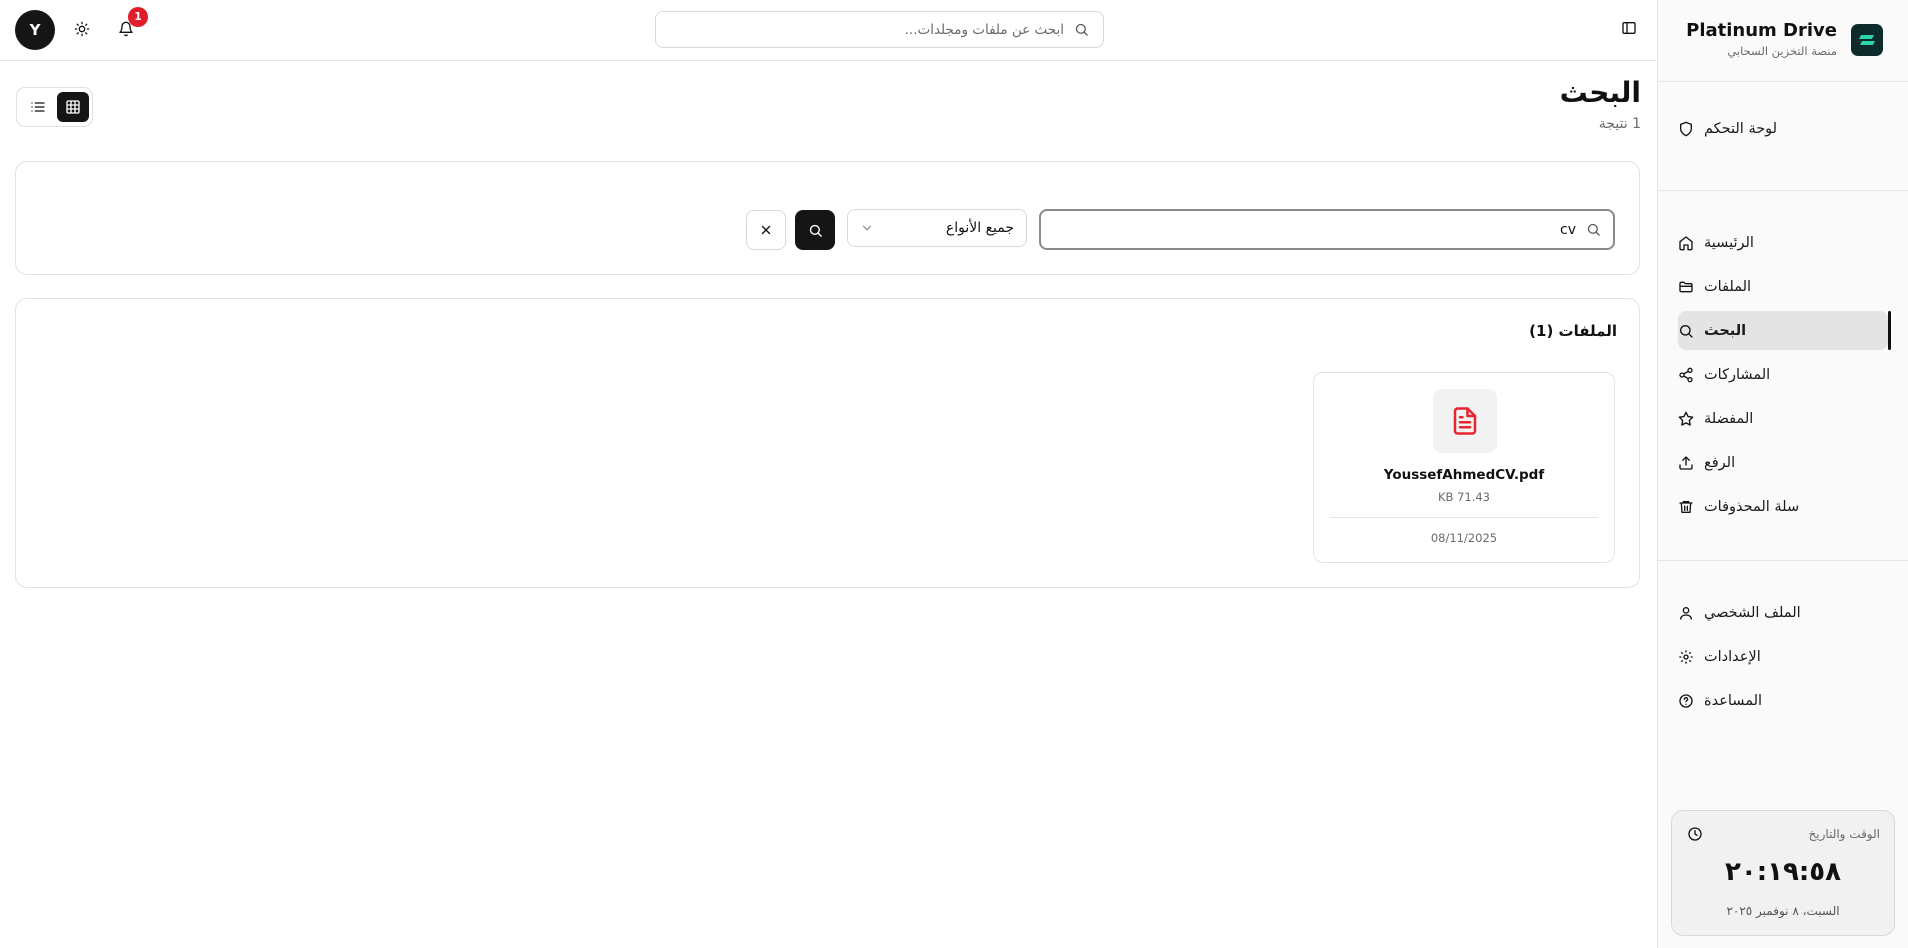  What do you see at coordinates (1695, 834) in the screenshot?
I see `clock-icon` at bounding box center [1695, 834].